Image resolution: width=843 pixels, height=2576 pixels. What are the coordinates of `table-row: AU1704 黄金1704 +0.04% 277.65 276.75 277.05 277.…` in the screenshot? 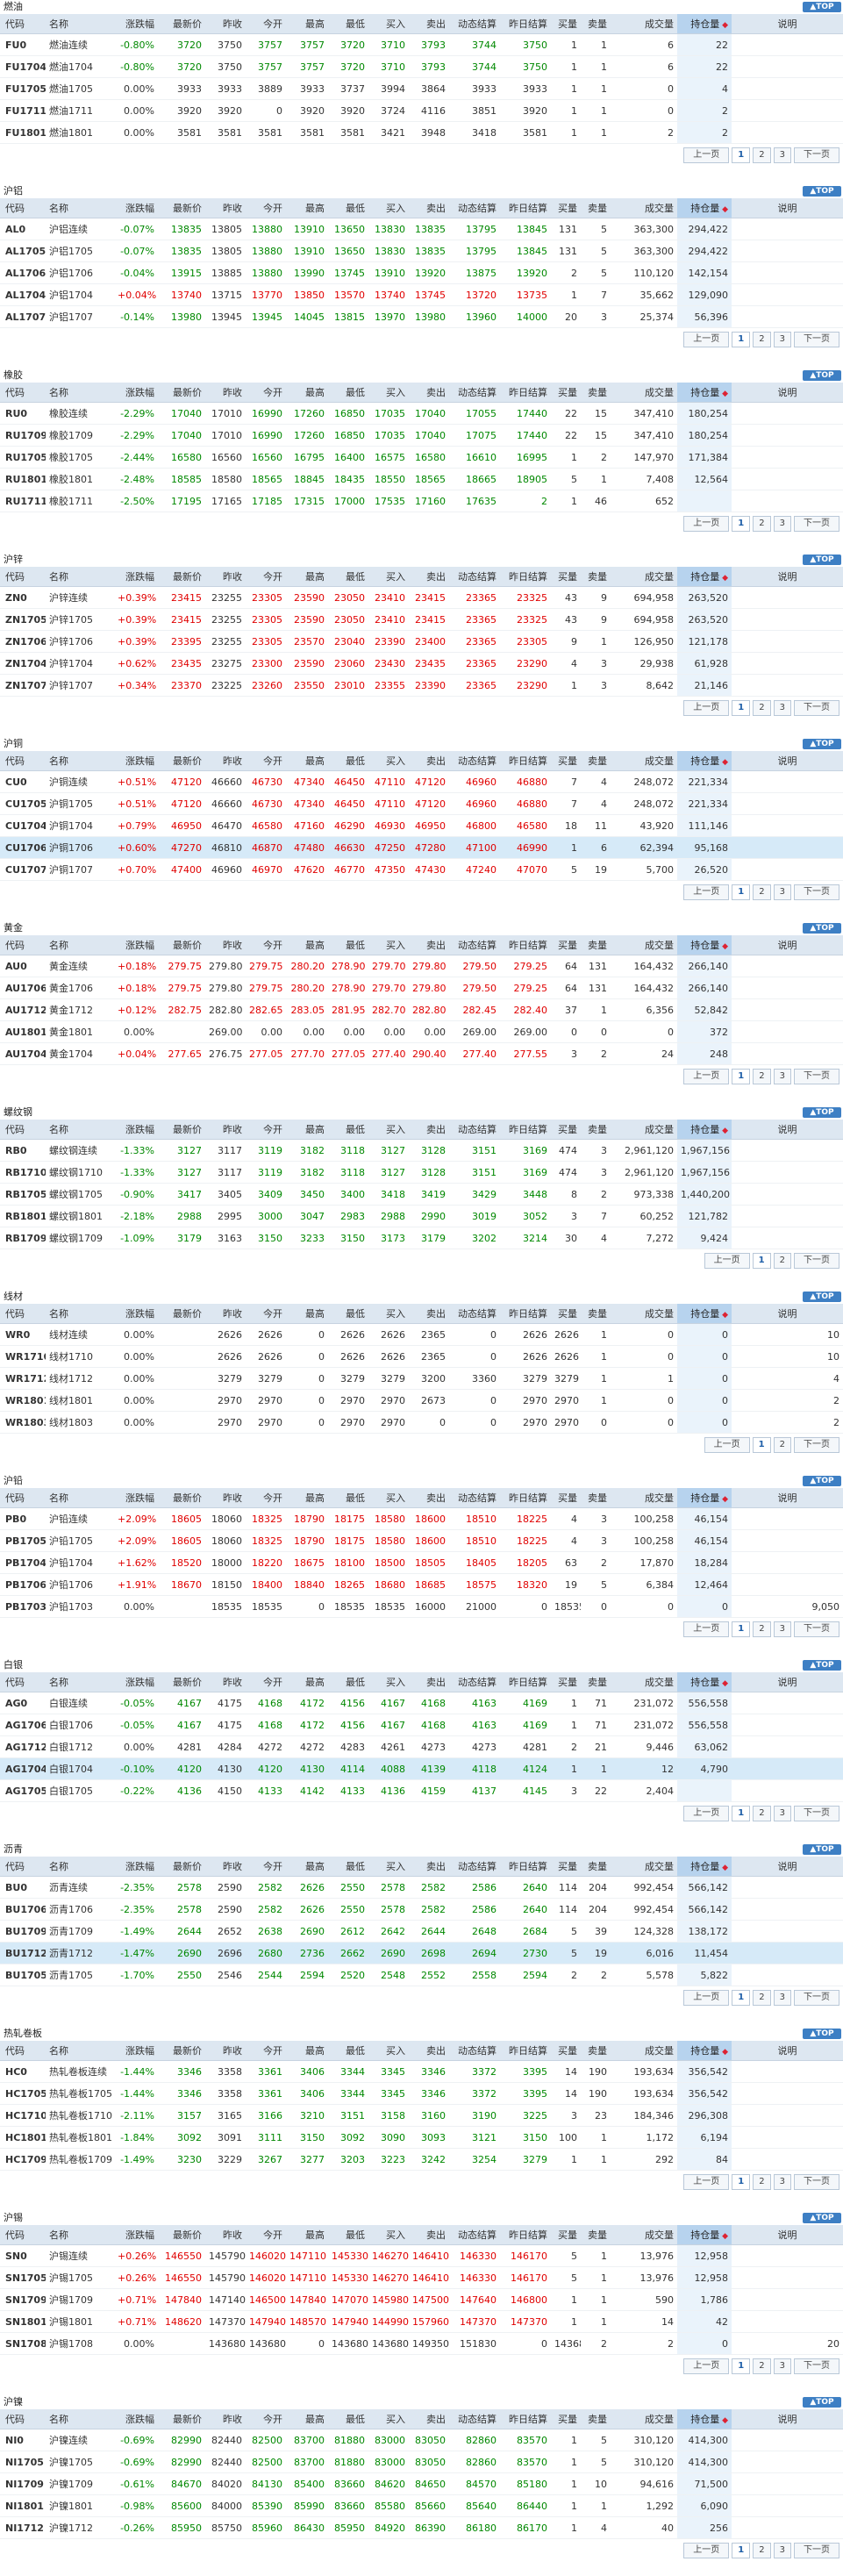 It's located at (421, 1053).